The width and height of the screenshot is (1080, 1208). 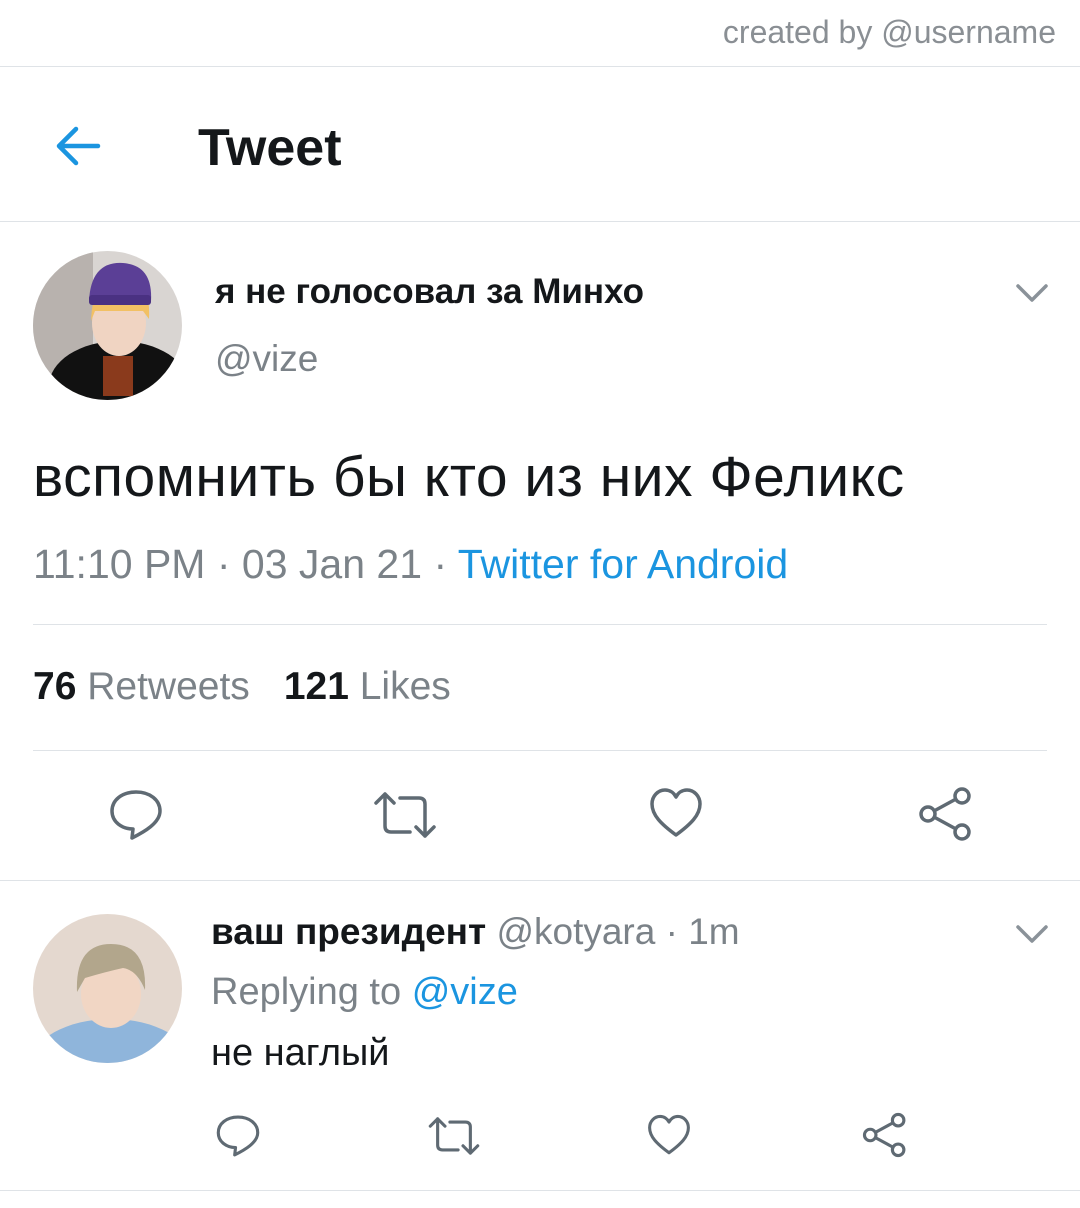 What do you see at coordinates (266, 359) in the screenshot?
I see `tweet-handle: @vize` at bounding box center [266, 359].